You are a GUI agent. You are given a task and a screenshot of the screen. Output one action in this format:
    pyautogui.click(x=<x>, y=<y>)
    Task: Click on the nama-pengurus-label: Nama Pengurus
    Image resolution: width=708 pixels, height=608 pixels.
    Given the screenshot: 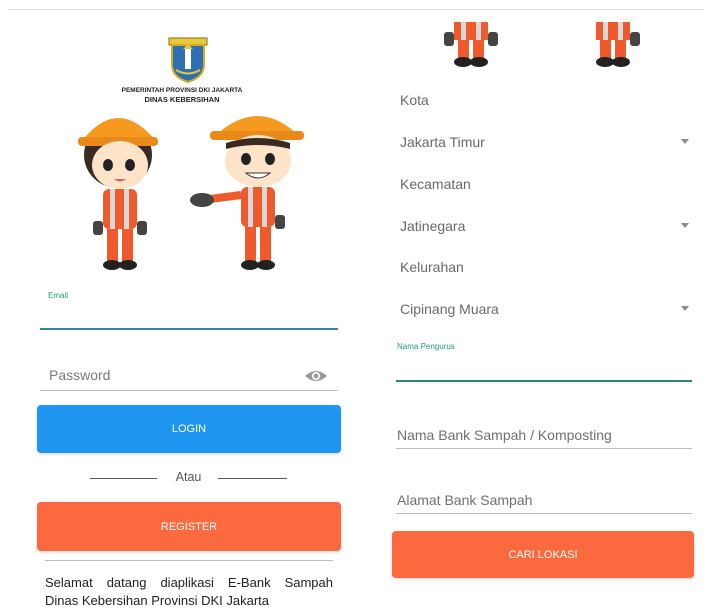 What is the action you would take?
    pyautogui.click(x=426, y=346)
    